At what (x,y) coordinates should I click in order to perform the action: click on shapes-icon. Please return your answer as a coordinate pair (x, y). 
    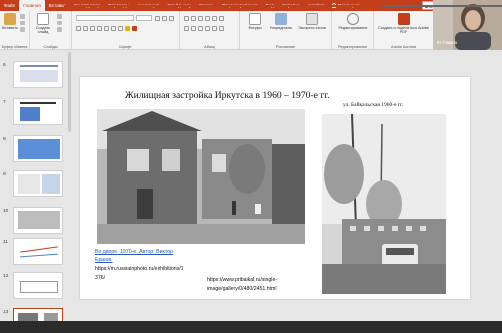
    Looking at the image, I should click on (255, 19).